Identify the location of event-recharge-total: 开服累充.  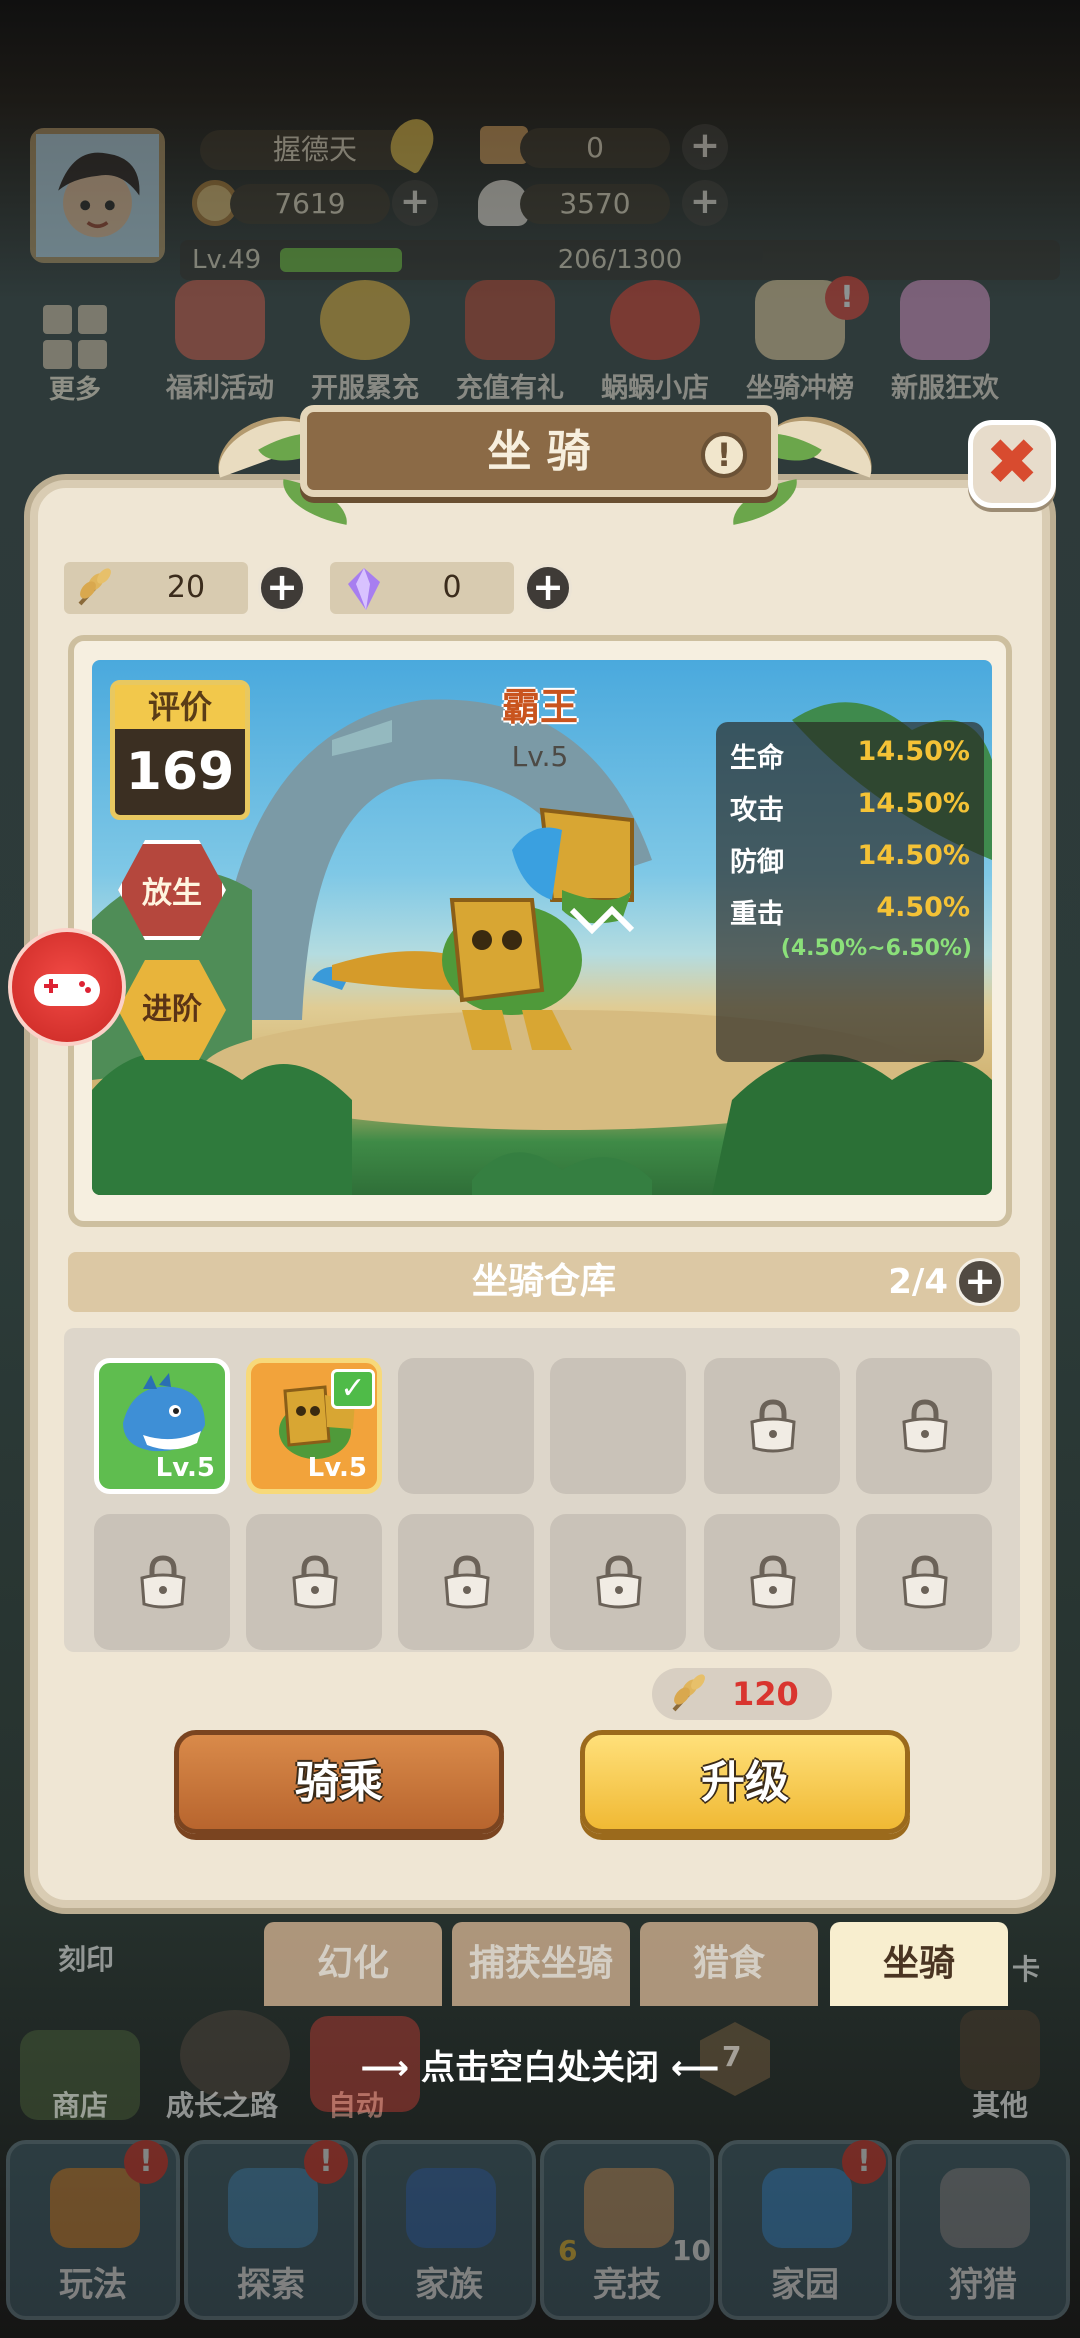
(365, 342).